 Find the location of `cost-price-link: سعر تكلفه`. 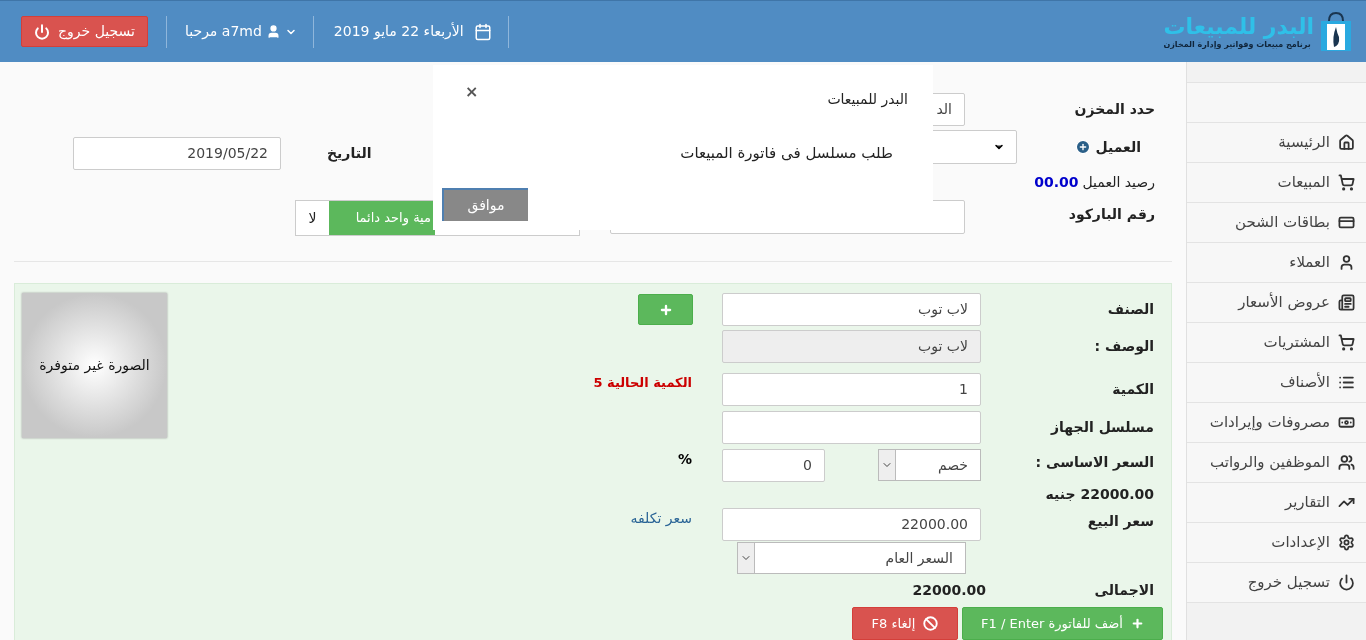

cost-price-link: سعر تكلفه is located at coordinates (661, 518).